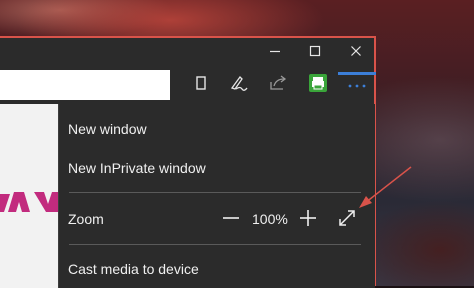  I want to click on close-icon, so click(356, 51).